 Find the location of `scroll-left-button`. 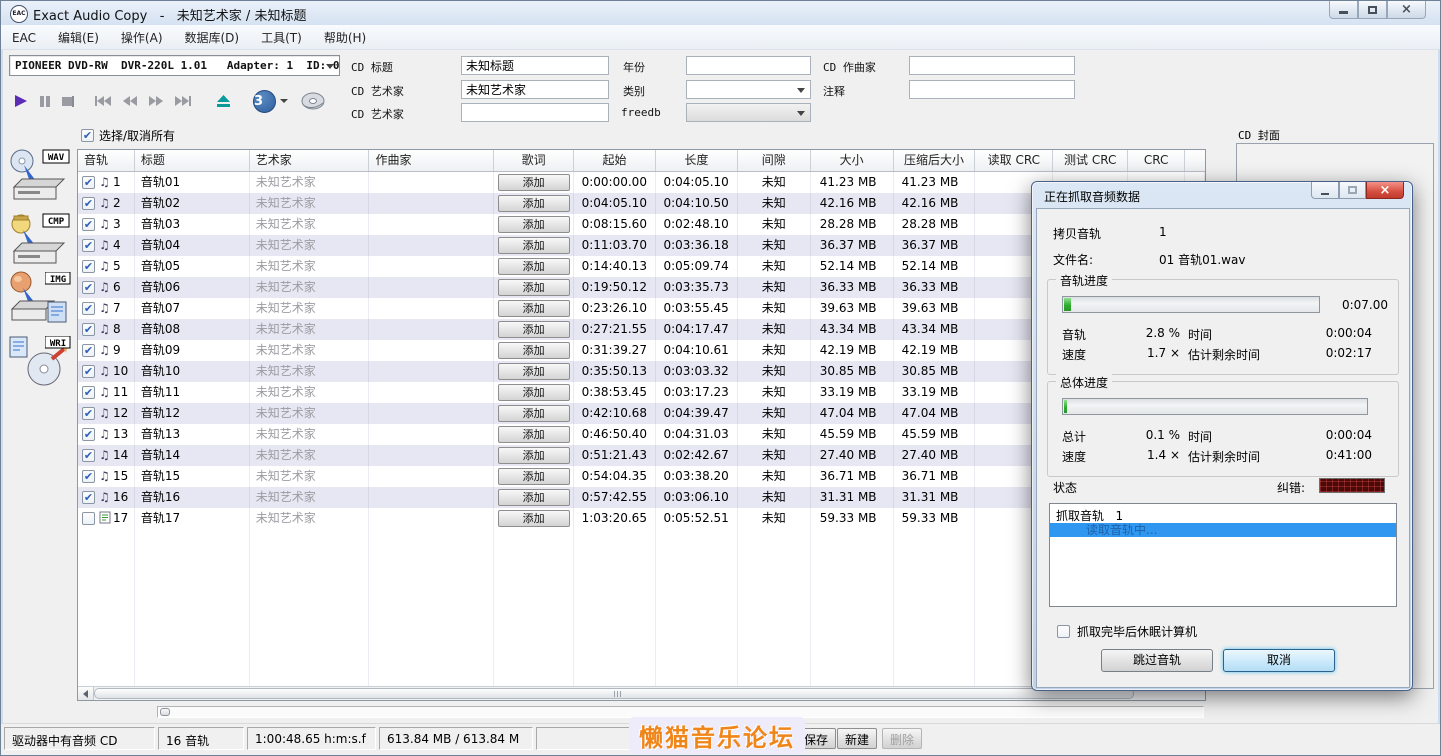

scroll-left-button is located at coordinates (86, 693).